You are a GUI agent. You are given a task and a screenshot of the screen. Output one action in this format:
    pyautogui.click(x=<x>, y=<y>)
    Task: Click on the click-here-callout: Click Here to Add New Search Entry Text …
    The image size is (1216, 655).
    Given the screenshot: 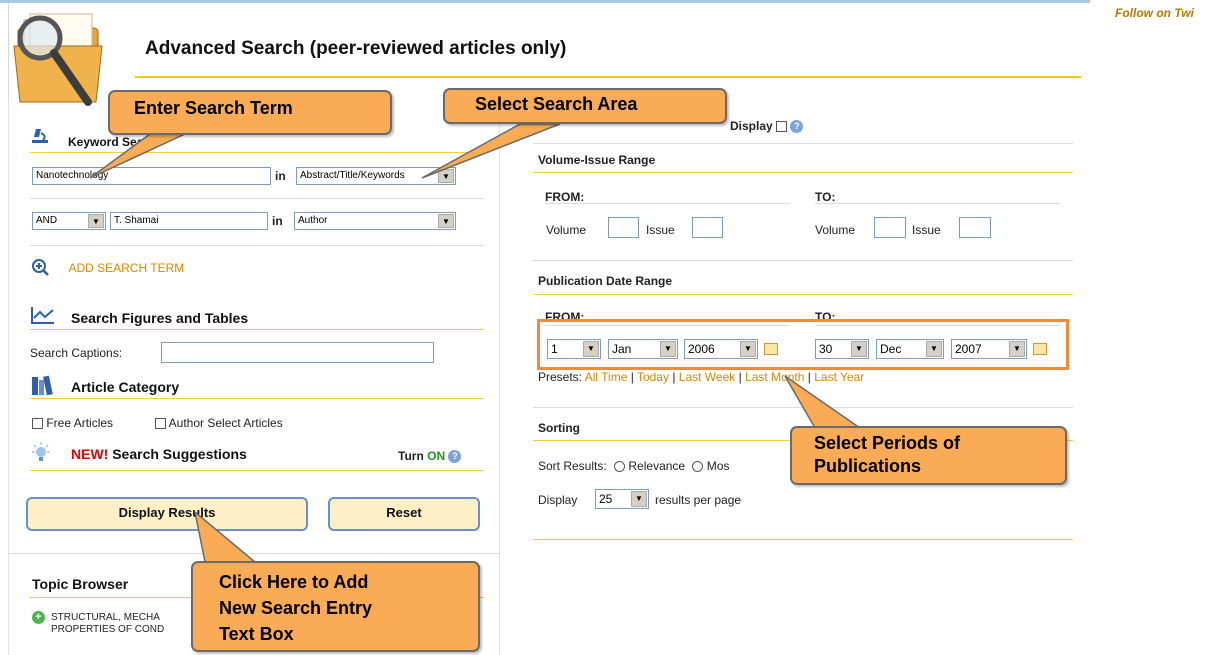 What is the action you would take?
    pyautogui.click(x=335, y=606)
    